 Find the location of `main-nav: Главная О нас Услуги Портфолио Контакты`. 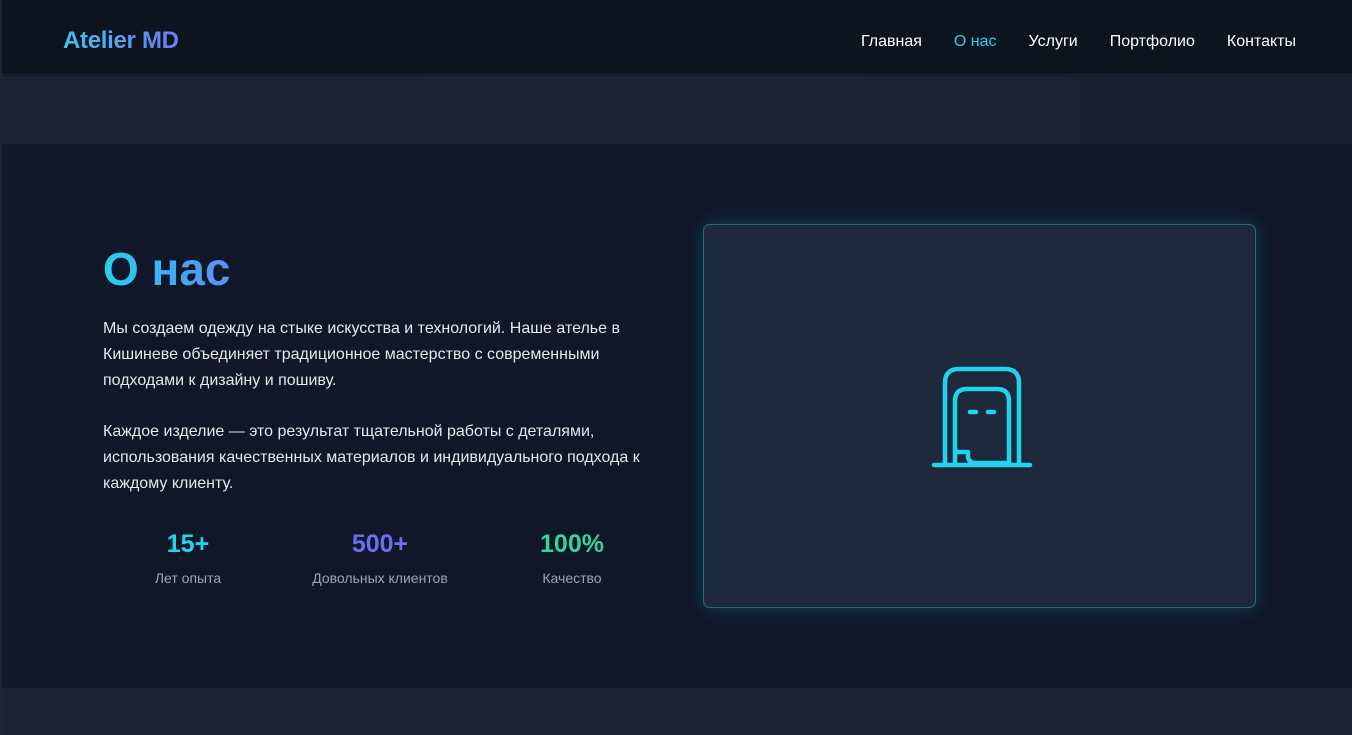

main-nav: Главная О нас Услуги Портфолио Контакты is located at coordinates (1078, 42).